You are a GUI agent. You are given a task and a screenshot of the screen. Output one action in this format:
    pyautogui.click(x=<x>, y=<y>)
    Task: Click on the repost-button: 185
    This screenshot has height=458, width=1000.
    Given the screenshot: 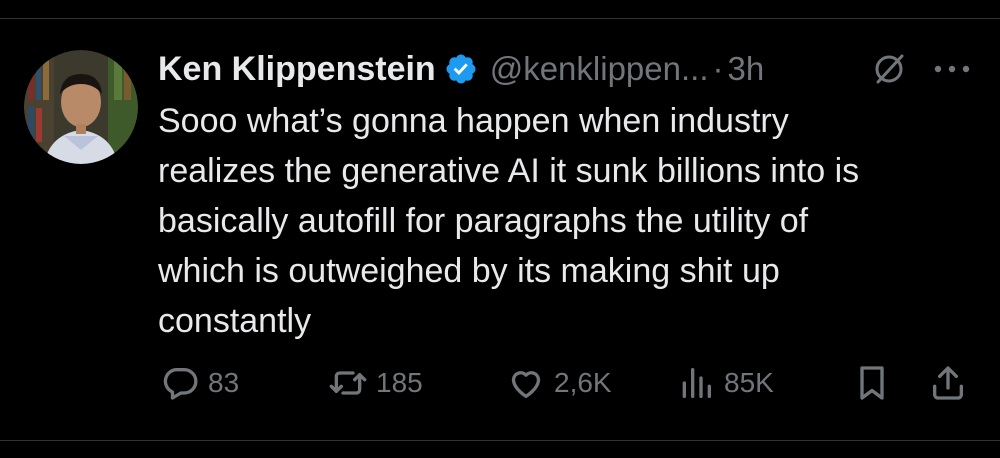 What is the action you would take?
    pyautogui.click(x=375, y=383)
    